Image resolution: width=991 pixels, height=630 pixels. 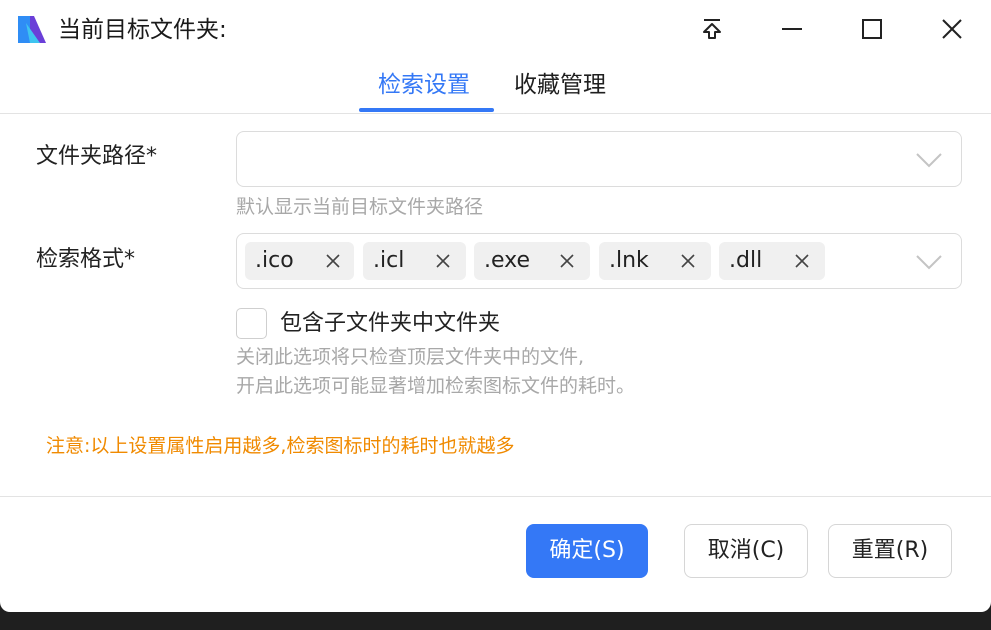 I want to click on include-subfolders-checkbox, so click(x=251, y=323).